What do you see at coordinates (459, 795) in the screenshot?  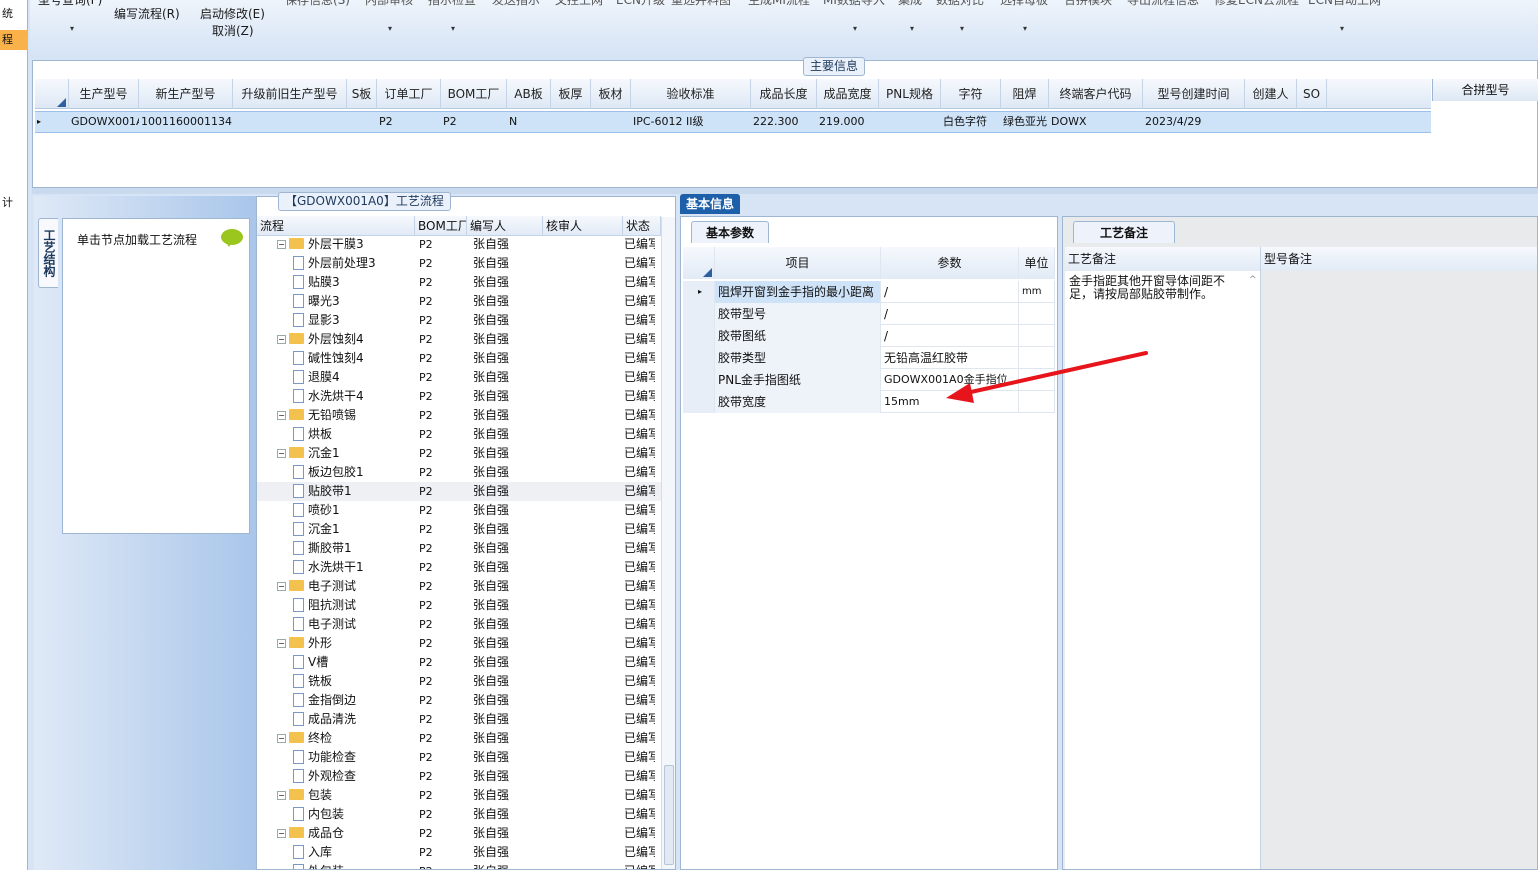 I see `tree-row: − 包装 P2 张自强 已编写` at bounding box center [459, 795].